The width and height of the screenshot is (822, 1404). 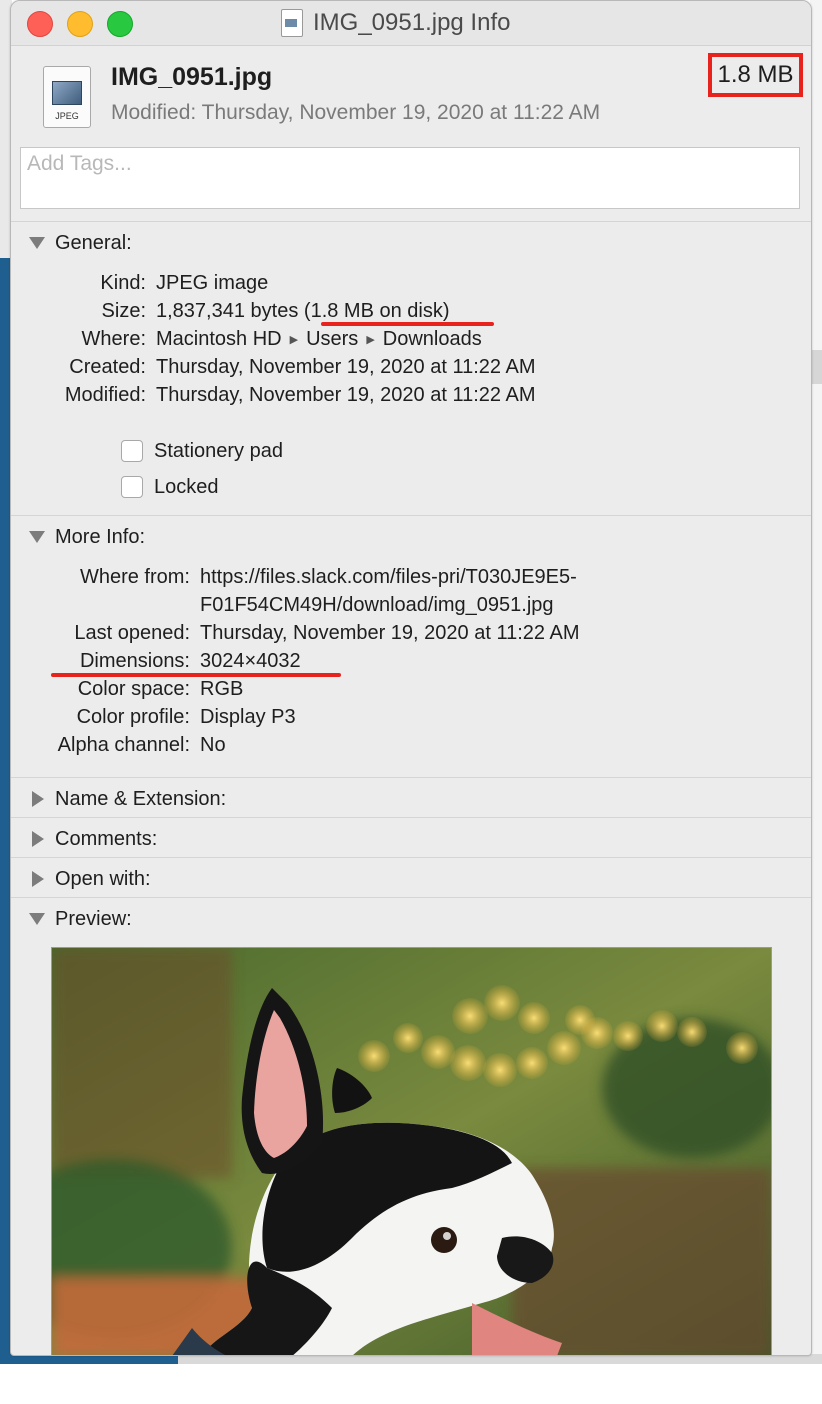 I want to click on last-opened-label: Last opened:, so click(x=132, y=633).